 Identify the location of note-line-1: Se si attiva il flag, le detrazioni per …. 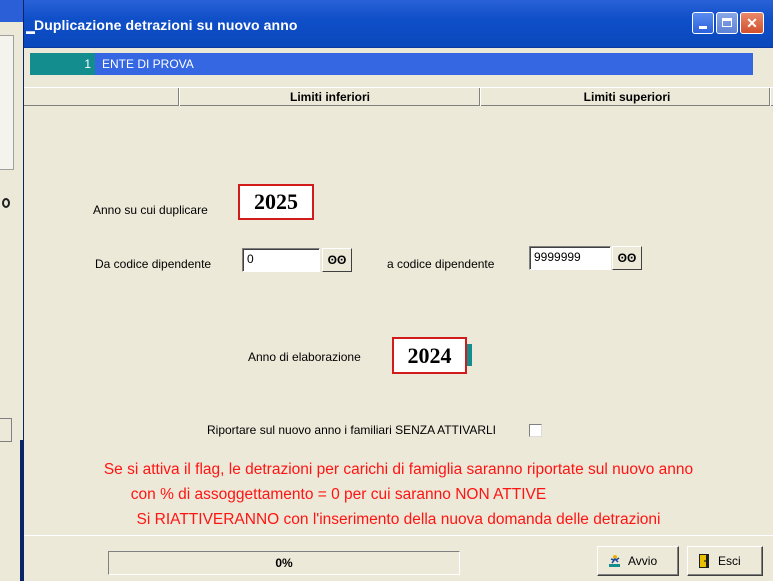
(398, 469).